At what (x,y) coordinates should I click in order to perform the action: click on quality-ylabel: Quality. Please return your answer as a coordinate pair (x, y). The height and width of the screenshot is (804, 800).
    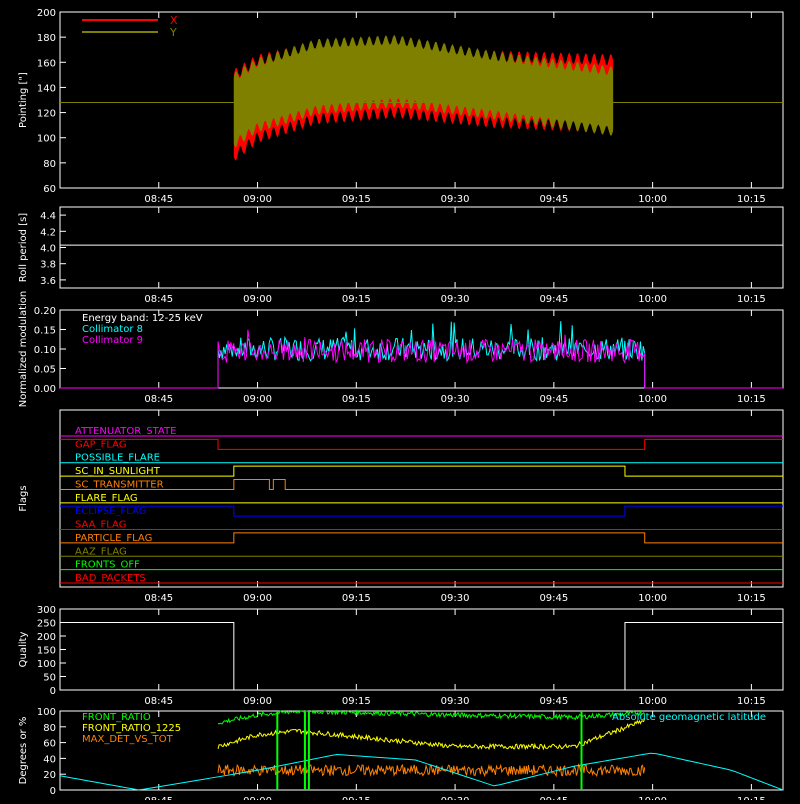
    Looking at the image, I should click on (23, 650).